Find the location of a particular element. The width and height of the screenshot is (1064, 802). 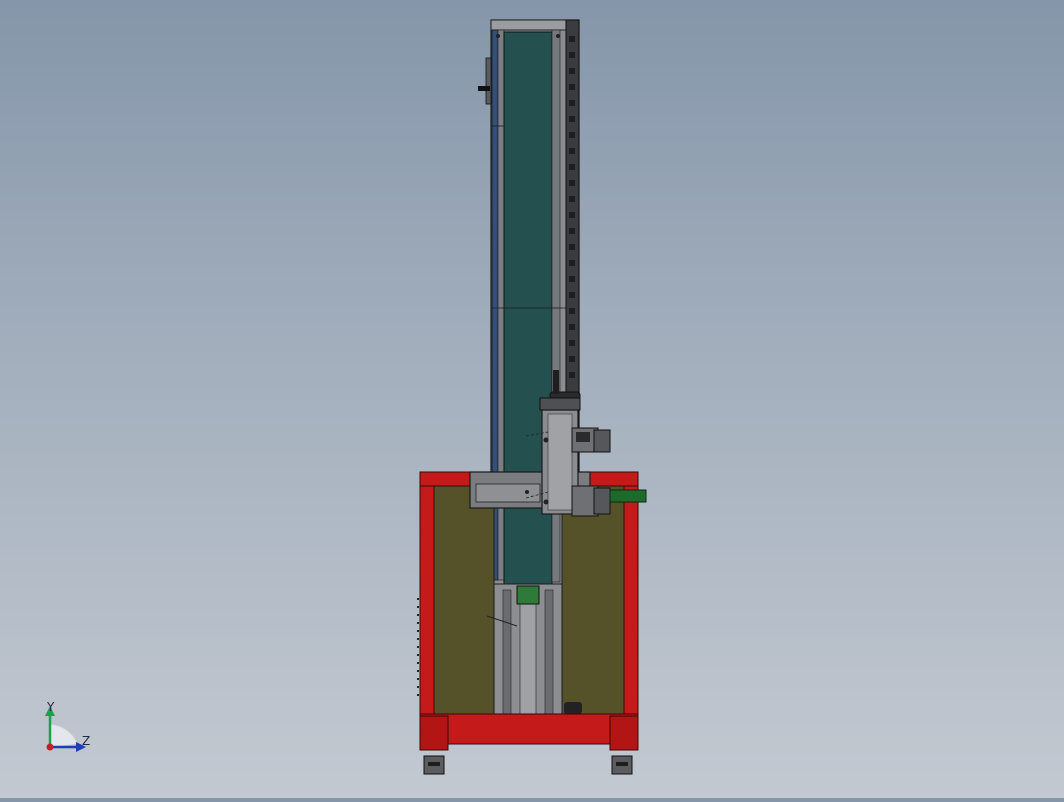

triad-origin is located at coordinates (50, 747).